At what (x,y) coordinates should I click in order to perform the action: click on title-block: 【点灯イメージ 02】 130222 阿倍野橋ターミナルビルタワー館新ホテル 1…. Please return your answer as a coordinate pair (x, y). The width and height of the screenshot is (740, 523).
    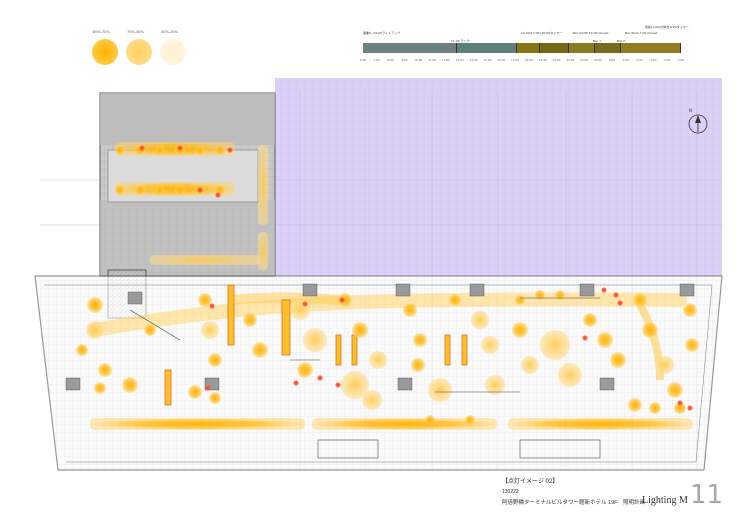
    Looking at the image, I should click on (612, 496).